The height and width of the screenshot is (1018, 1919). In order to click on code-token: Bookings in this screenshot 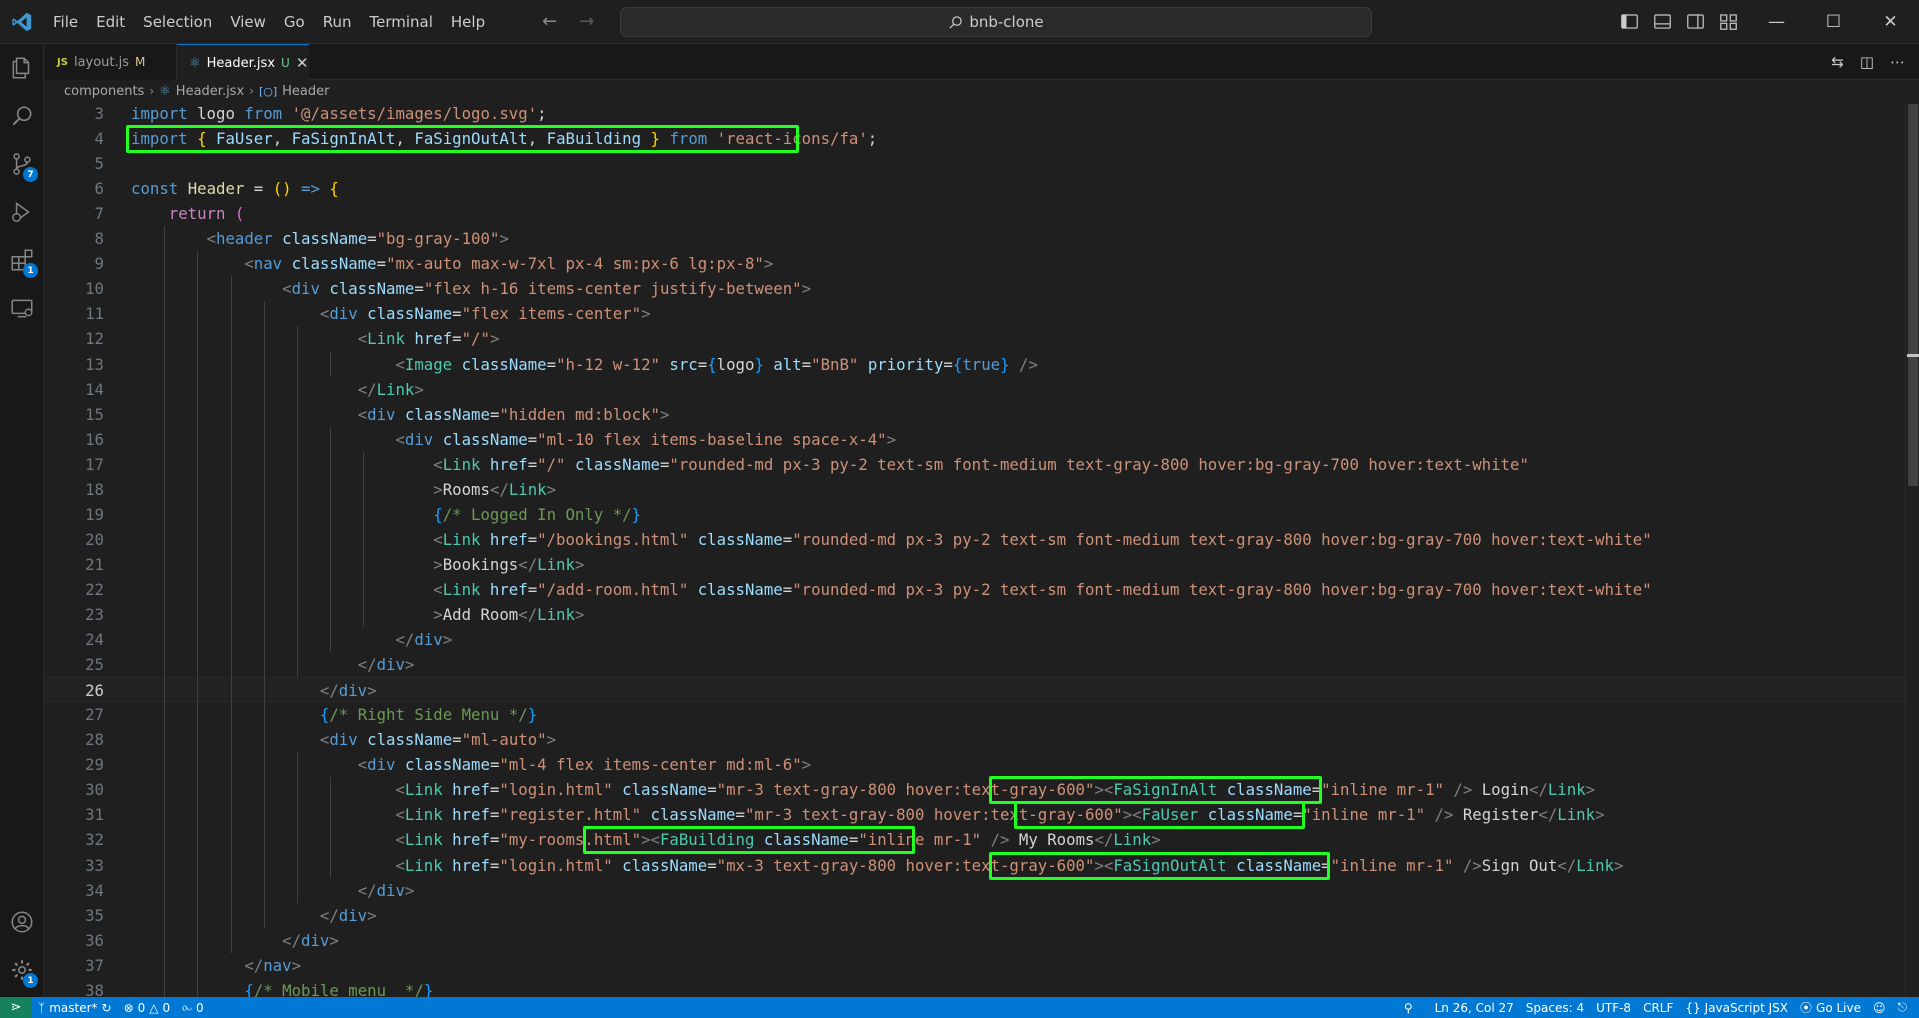, I will do `click(480, 564)`.